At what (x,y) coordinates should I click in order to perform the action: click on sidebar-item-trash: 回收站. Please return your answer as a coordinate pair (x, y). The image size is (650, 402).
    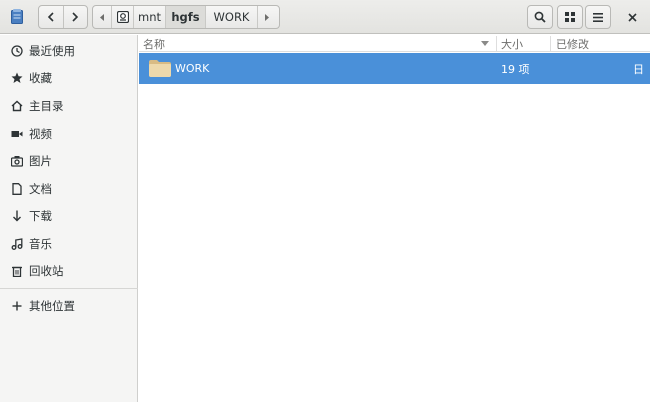
    Looking at the image, I should click on (69, 271).